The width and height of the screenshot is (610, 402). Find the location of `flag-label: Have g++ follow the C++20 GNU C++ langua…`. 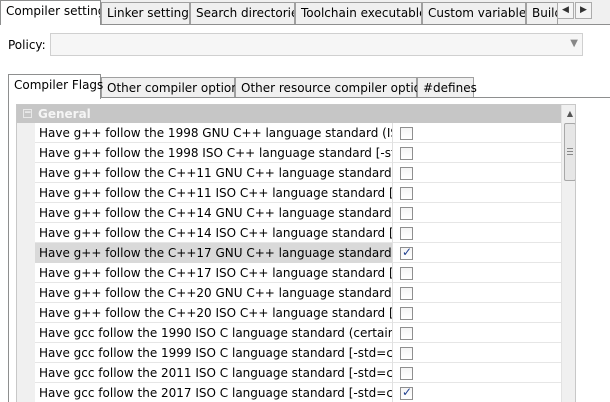

flag-label: Have g++ follow the C++20 GNU C++ langua… is located at coordinates (214, 293).